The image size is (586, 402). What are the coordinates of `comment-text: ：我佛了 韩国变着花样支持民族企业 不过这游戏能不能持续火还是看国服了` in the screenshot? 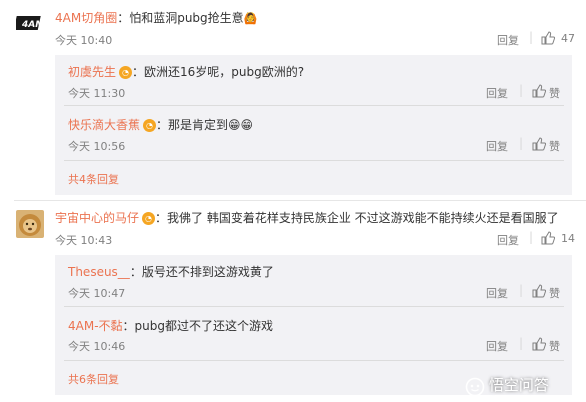 It's located at (357, 218).